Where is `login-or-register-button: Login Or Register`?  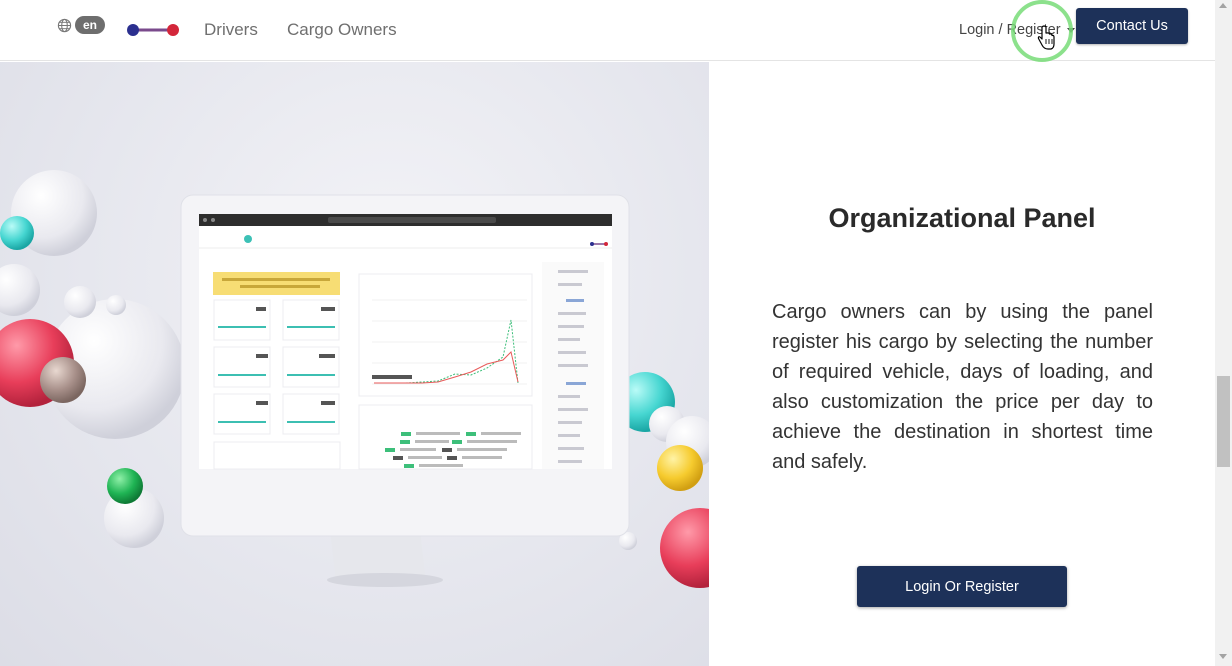
login-or-register-button: Login Or Register is located at coordinates (962, 586).